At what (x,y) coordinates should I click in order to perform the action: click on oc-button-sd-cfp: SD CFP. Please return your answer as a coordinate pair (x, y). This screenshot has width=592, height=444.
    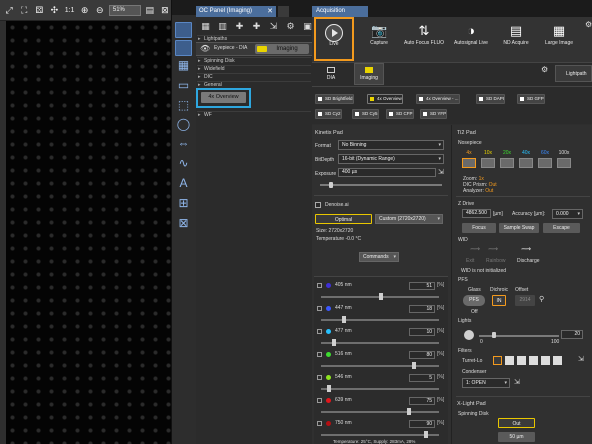
    Looking at the image, I should click on (400, 114).